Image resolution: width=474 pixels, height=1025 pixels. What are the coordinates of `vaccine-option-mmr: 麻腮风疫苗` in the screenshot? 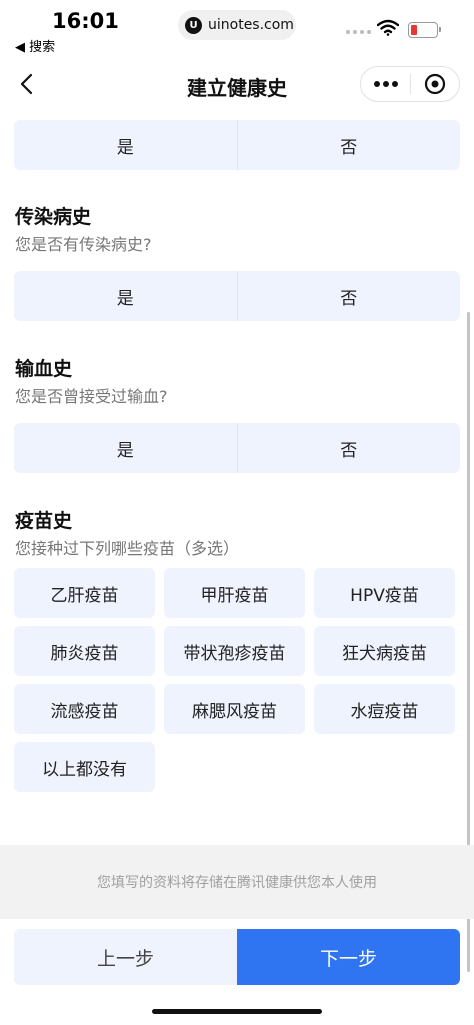 It's located at (234, 709).